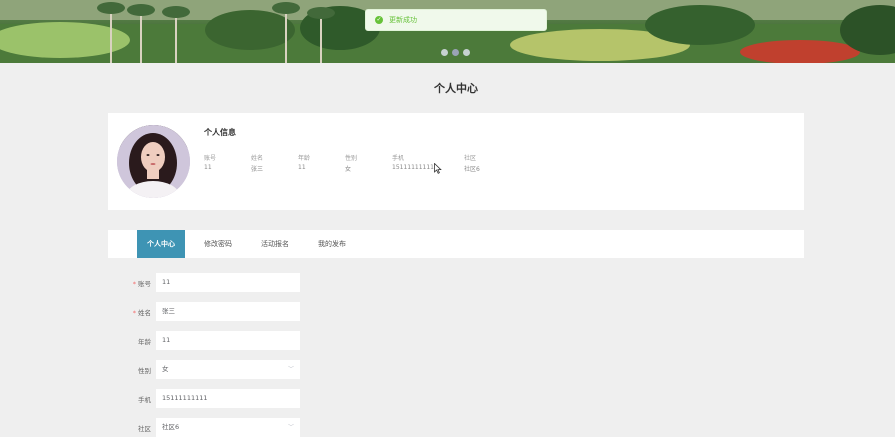 Image resolution: width=895 pixels, height=437 pixels. I want to click on info-field-community: 社区 社区6, so click(472, 163).